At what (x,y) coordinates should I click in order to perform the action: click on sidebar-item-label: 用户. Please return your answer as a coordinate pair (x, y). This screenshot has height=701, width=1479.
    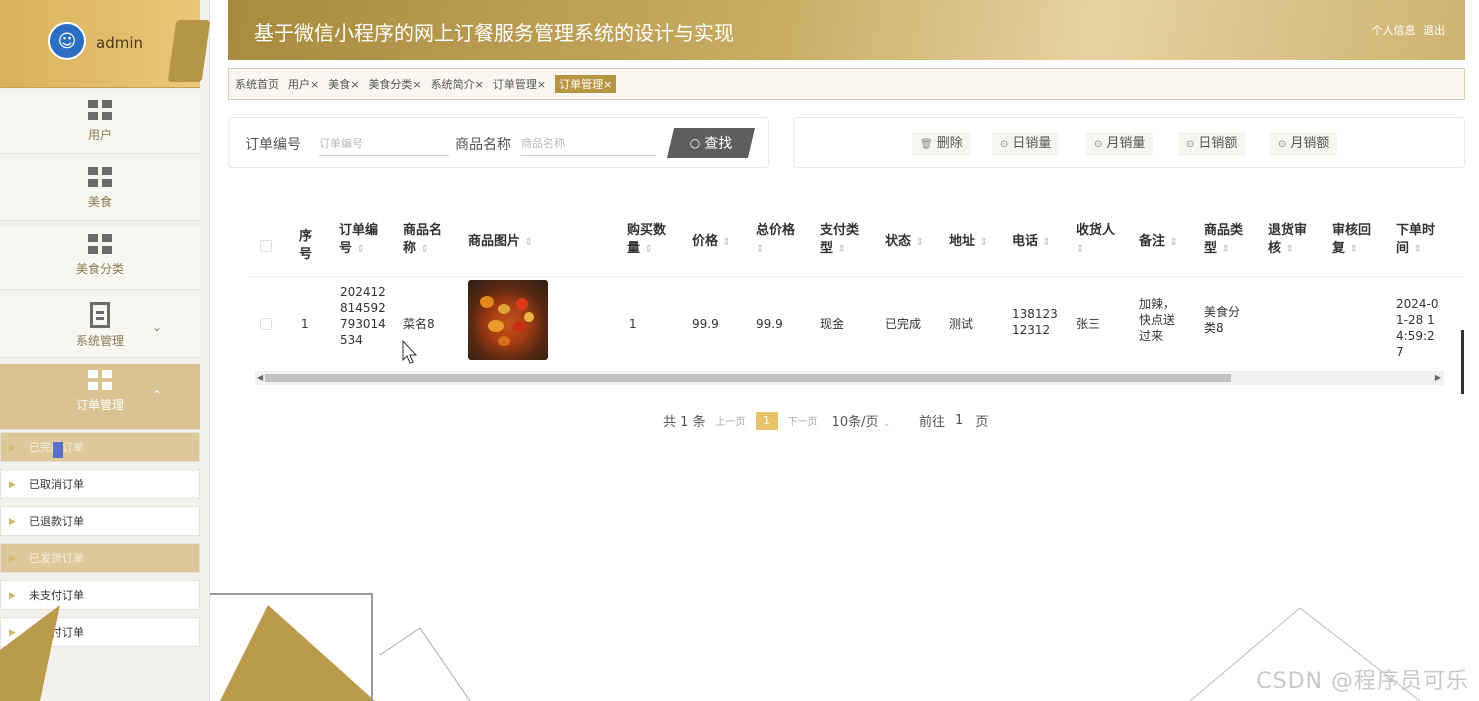
    Looking at the image, I should click on (99, 135).